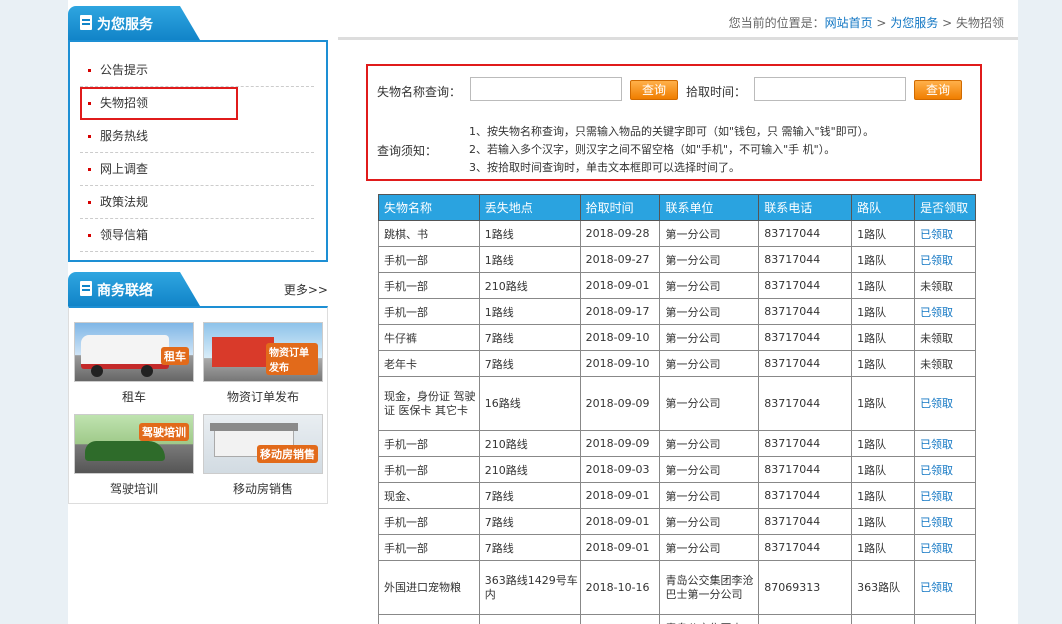 Image resolution: width=1062 pixels, height=624 pixels. I want to click on business-header: 商务联络 更多>>, so click(198, 289).